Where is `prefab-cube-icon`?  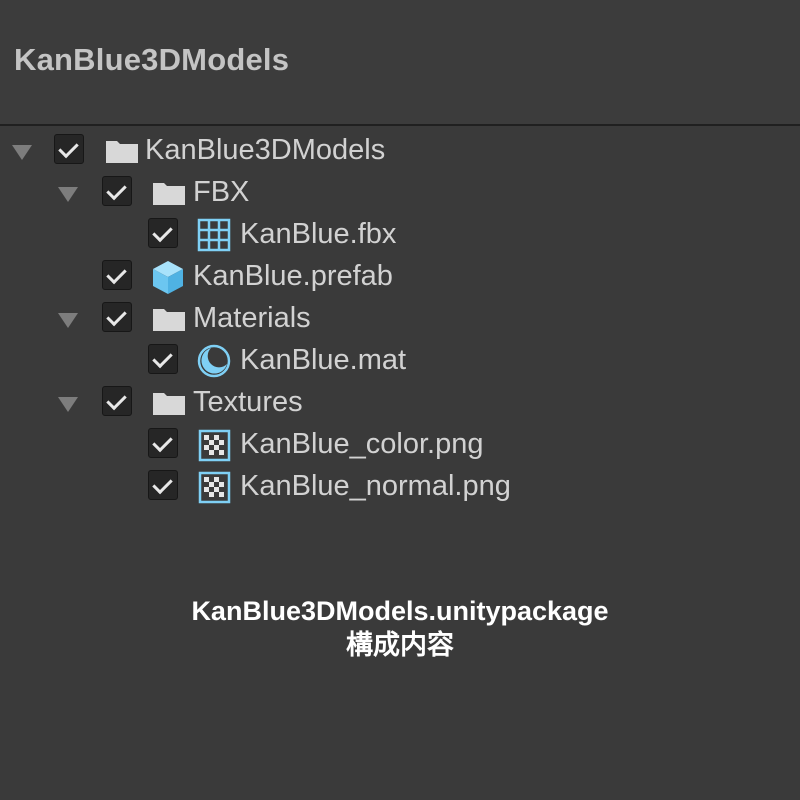
prefab-cube-icon is located at coordinates (168, 277).